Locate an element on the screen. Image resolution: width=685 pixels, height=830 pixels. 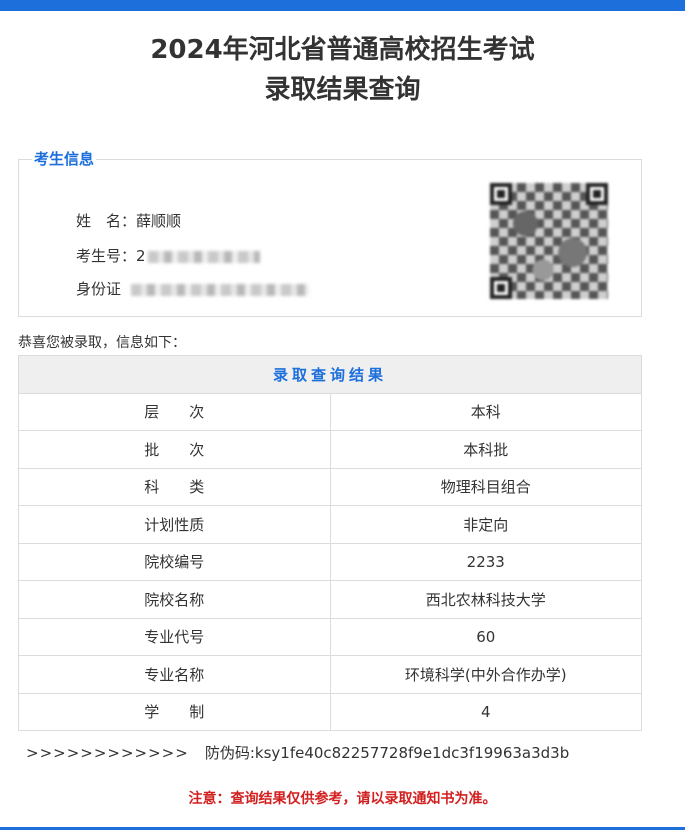
qr-finder-top-left is located at coordinates (501, 194).